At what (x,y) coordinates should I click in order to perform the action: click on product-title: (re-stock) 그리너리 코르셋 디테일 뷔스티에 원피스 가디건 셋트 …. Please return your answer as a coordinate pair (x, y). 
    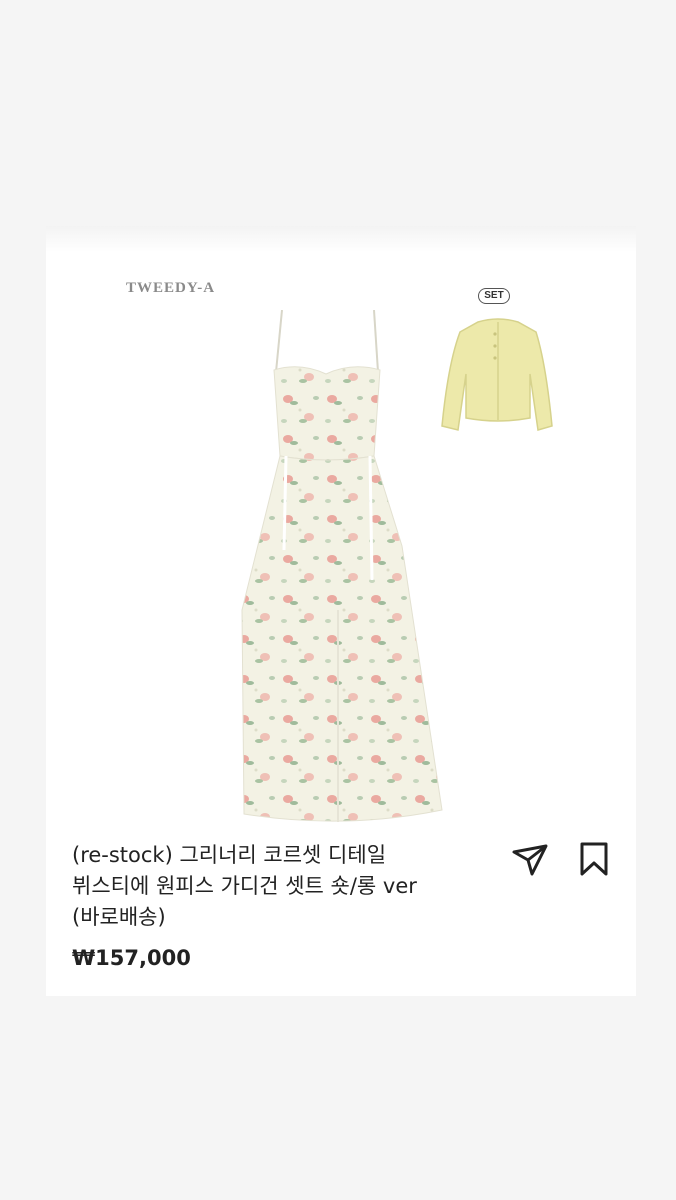
    Looking at the image, I should click on (272, 886).